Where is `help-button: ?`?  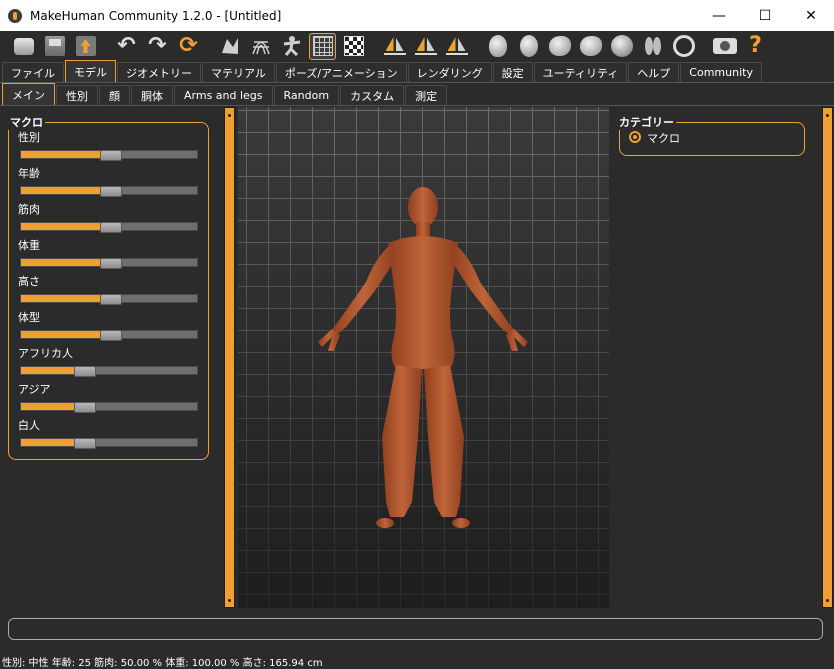 help-button: ? is located at coordinates (755, 46).